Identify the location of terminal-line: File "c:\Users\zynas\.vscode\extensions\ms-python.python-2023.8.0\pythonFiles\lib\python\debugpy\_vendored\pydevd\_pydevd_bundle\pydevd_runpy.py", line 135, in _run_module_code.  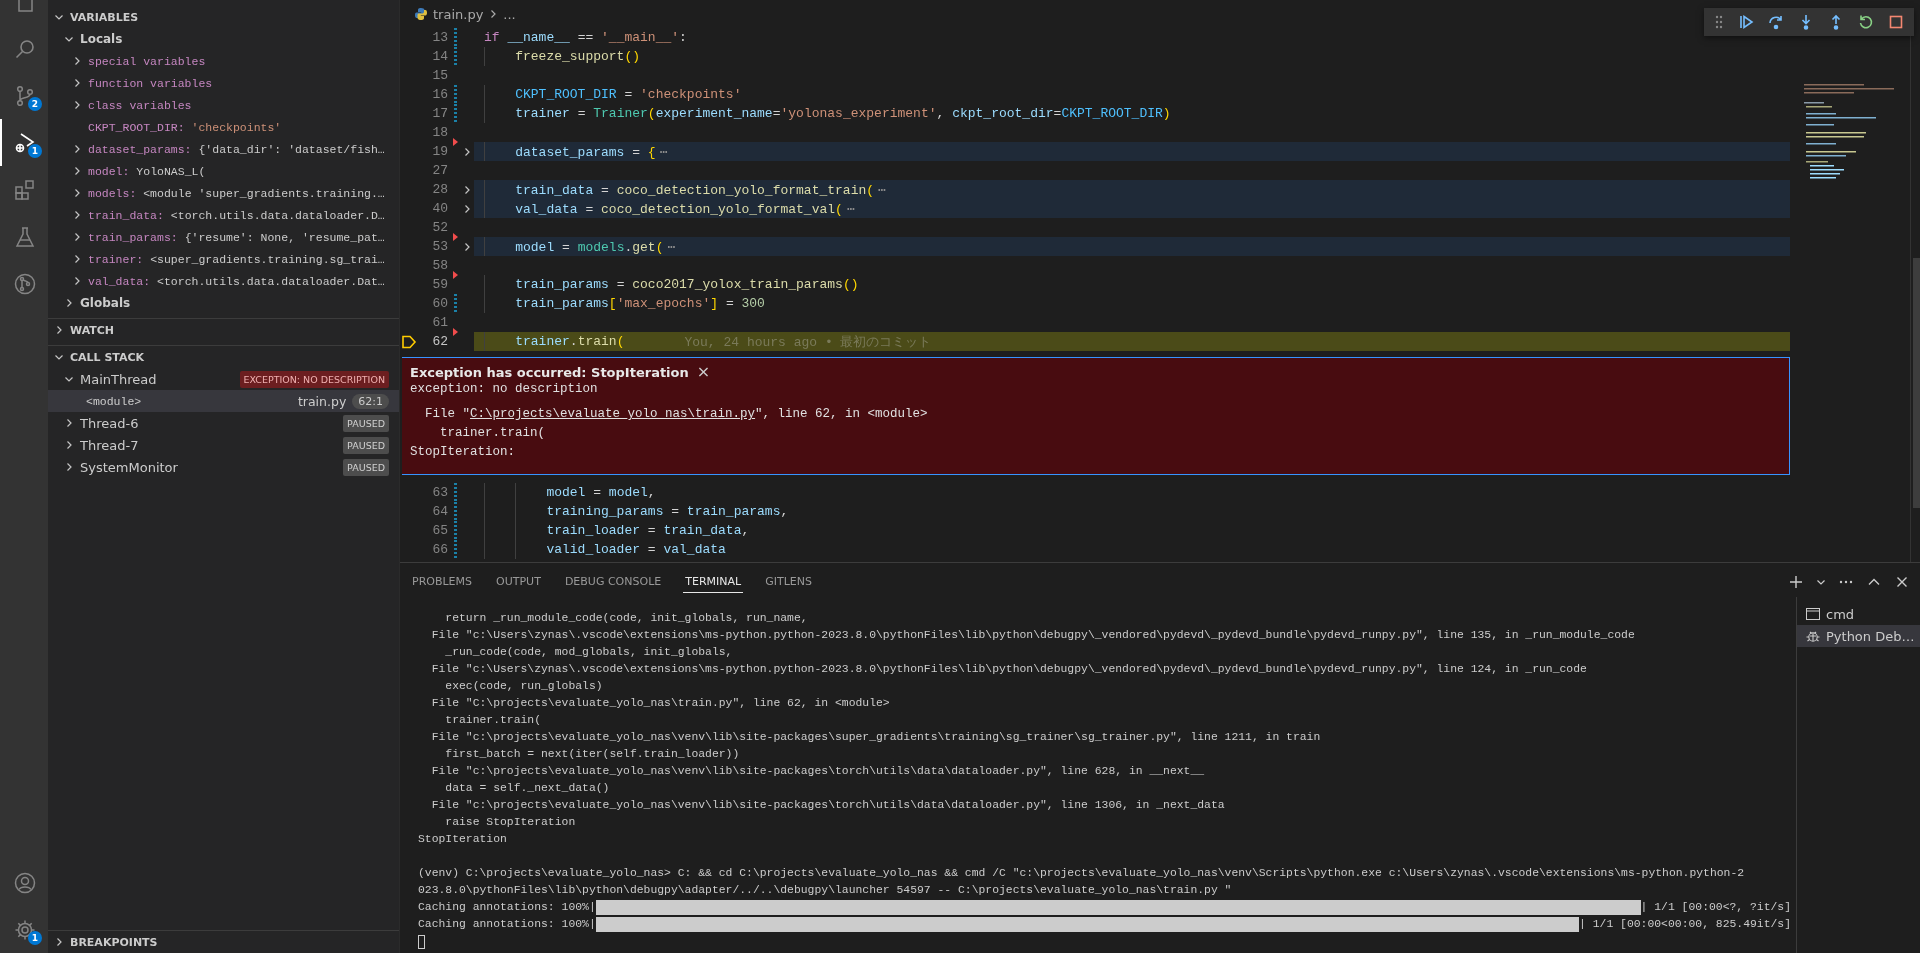
(1033, 635).